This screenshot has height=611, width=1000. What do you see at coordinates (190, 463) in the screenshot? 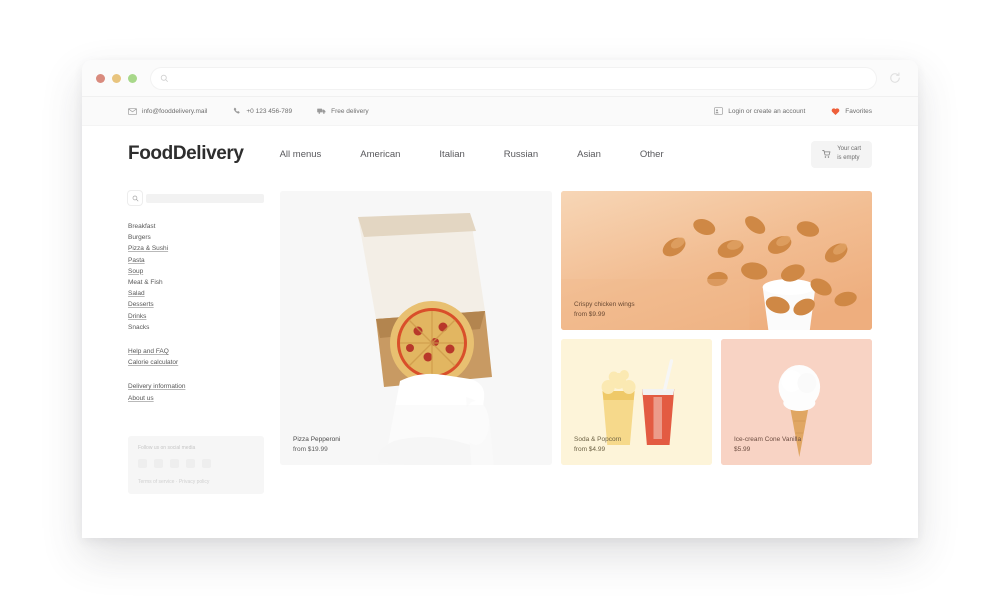
I see `youtube-icon` at bounding box center [190, 463].